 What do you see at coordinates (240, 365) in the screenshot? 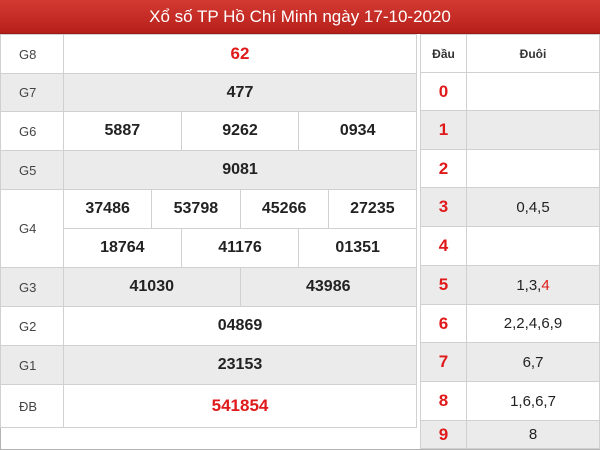
I see `prize-g1-number: 23153` at bounding box center [240, 365].